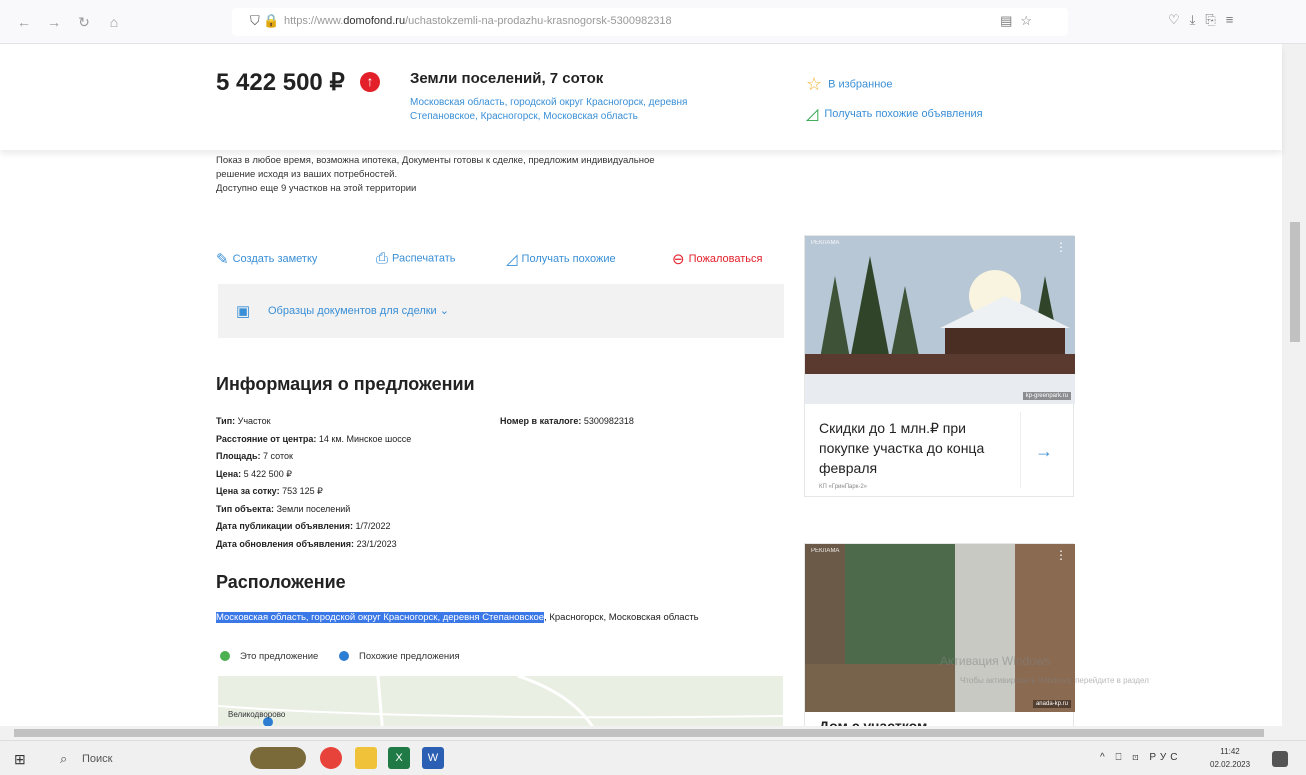 Image resolution: width=1306 pixels, height=775 pixels. Describe the element at coordinates (306, 543) in the screenshot. I see `info-row-updated: Дата обновления объявления: 23/1/2023` at that location.